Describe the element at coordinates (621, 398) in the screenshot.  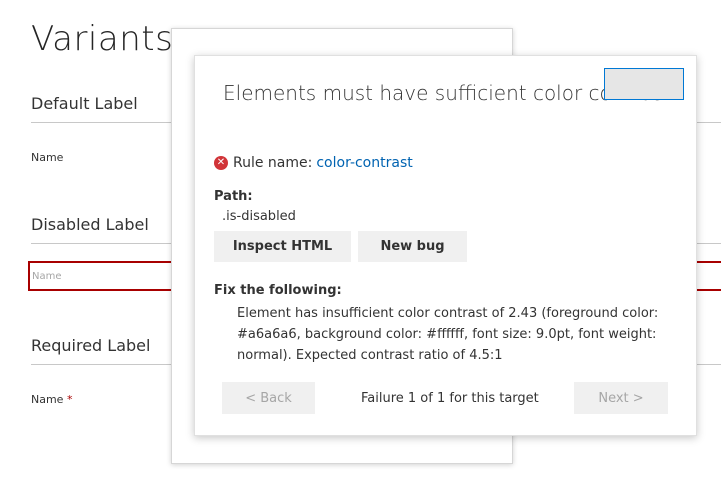
I see `next-button: Next >` at that location.